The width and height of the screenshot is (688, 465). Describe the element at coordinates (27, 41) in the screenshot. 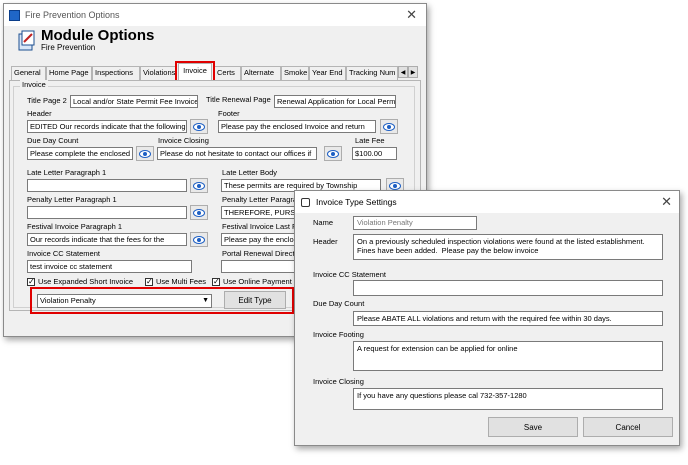

I see `module-icon` at that location.